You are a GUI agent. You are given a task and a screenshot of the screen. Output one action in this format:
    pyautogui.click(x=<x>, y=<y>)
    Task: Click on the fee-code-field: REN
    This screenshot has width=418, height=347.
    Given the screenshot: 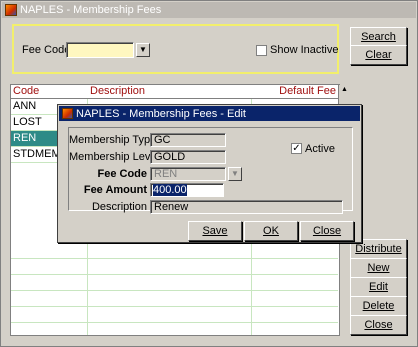 What is the action you would take?
    pyautogui.click(x=188, y=174)
    